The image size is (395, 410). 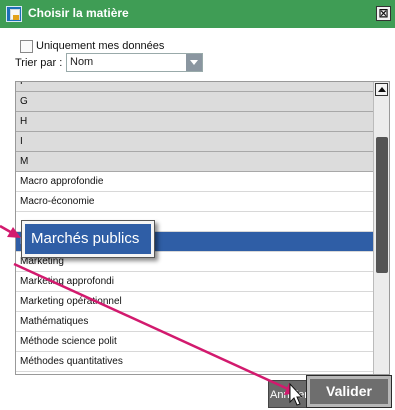 I want to click on list-section-header: G, so click(x=195, y=102).